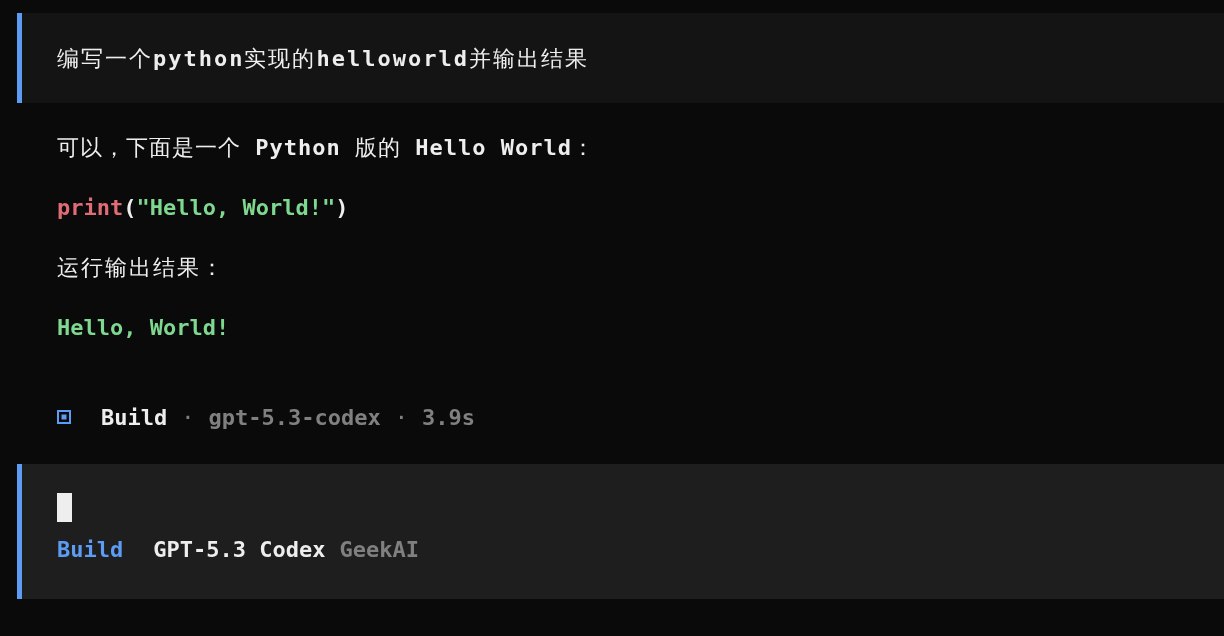 The image size is (1224, 636). Describe the element at coordinates (64, 507) in the screenshot. I see `text-cursor` at that location.